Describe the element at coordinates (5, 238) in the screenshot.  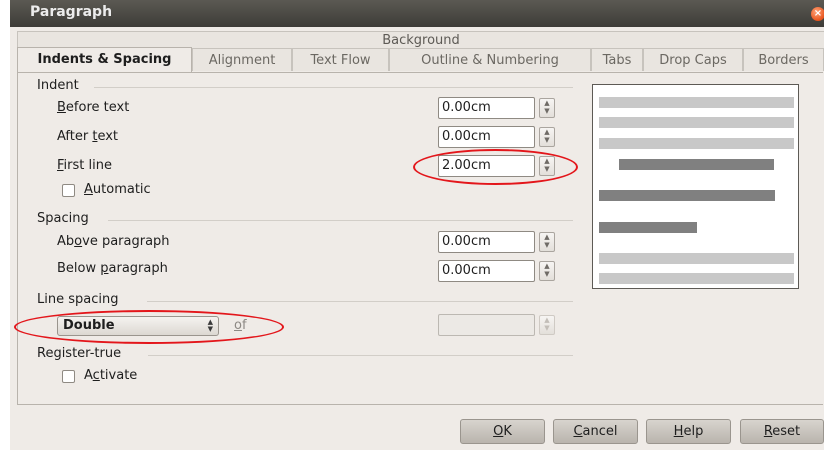
I see `background-margin` at that location.